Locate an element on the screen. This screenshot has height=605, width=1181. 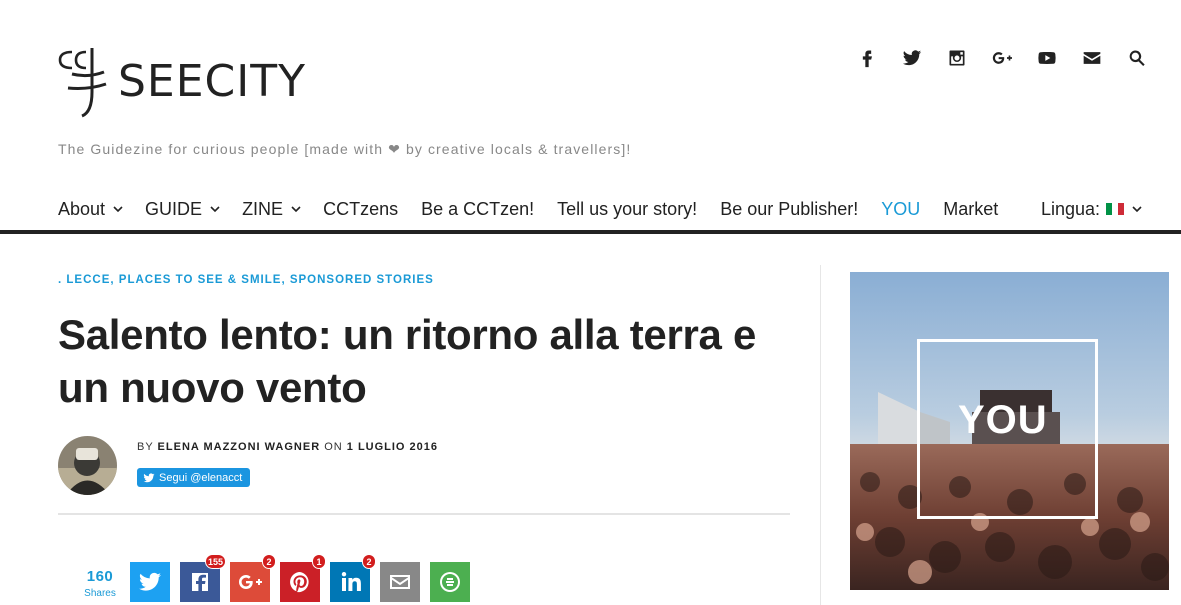
share-facebook-button: 155 is located at coordinates (203, 578).